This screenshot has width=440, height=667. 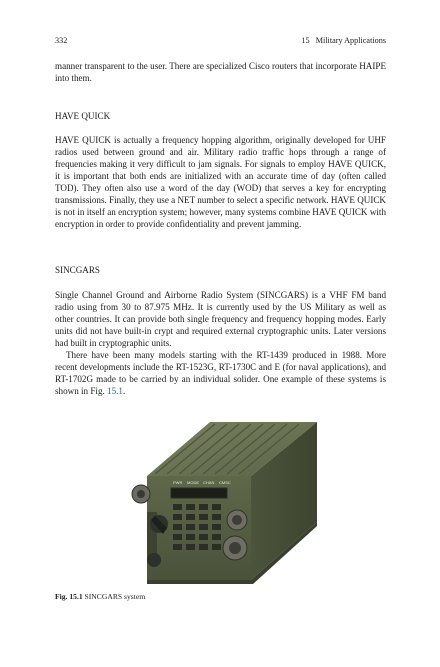 What do you see at coordinates (343, 40) in the screenshot?
I see `running-title: 15 Military Applications` at bounding box center [343, 40].